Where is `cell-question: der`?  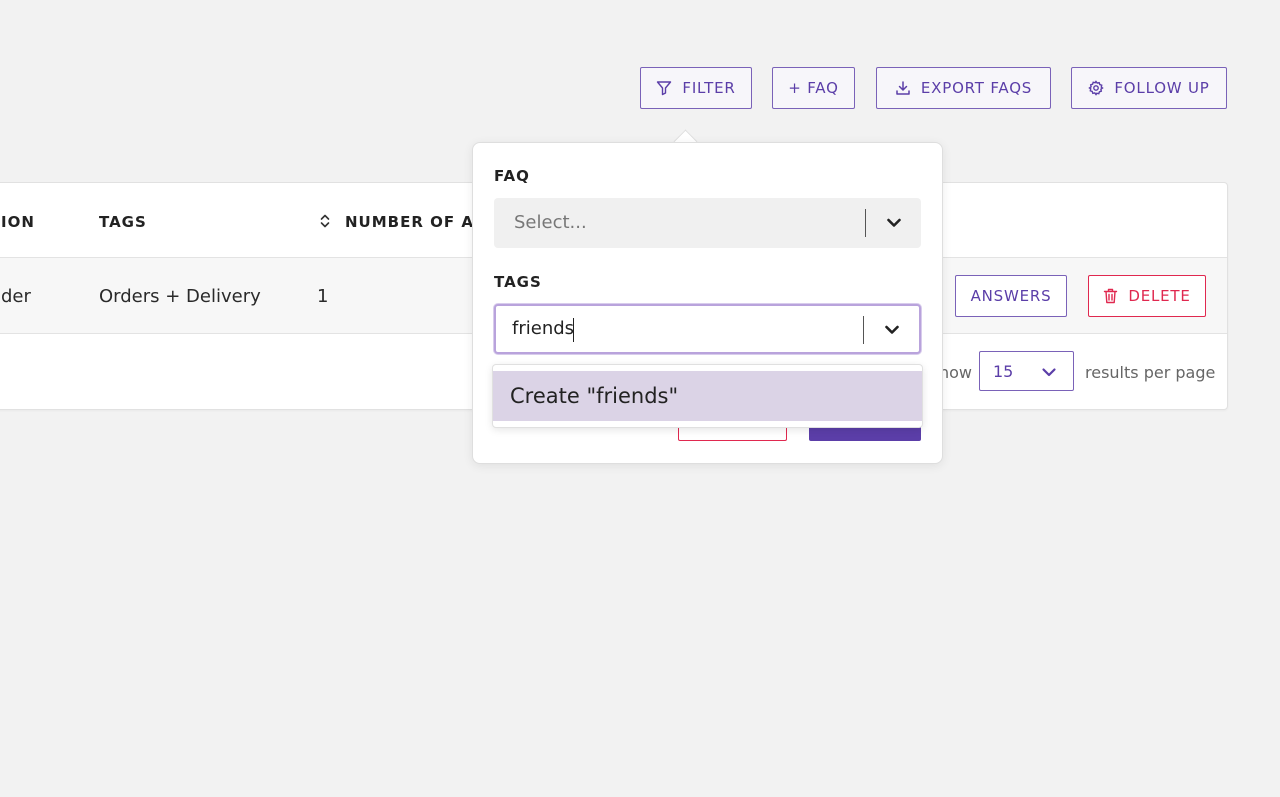
cell-question: der is located at coordinates (16, 296).